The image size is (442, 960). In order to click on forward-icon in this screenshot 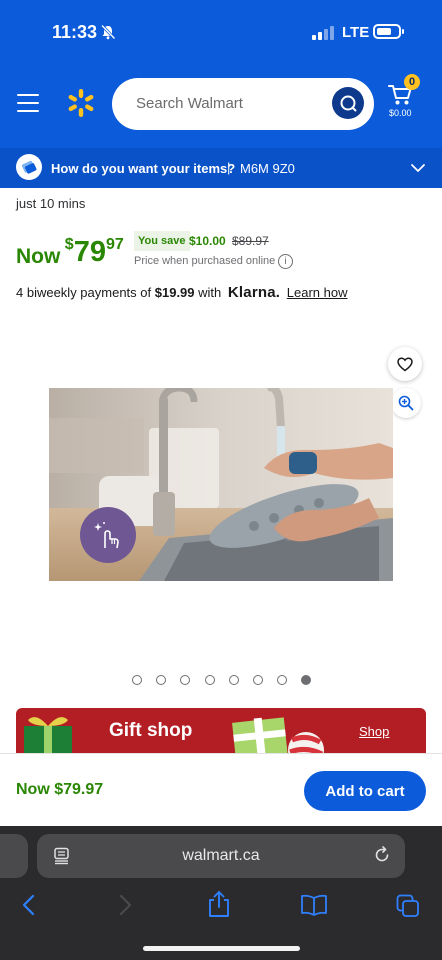, I will do `click(125, 905)`.